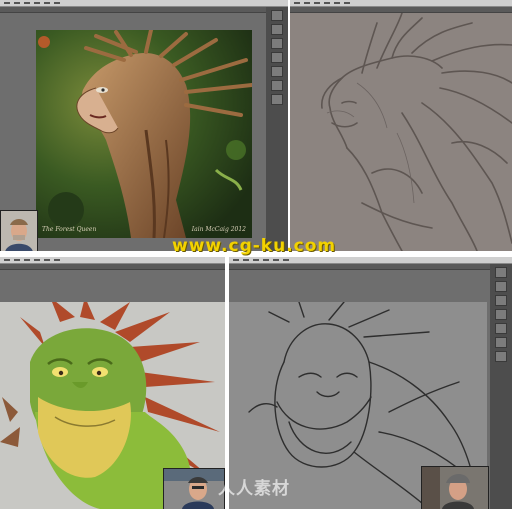  Describe the element at coordinates (69, 229) in the screenshot. I see `painting-title-signature: The Forest Queen` at that location.